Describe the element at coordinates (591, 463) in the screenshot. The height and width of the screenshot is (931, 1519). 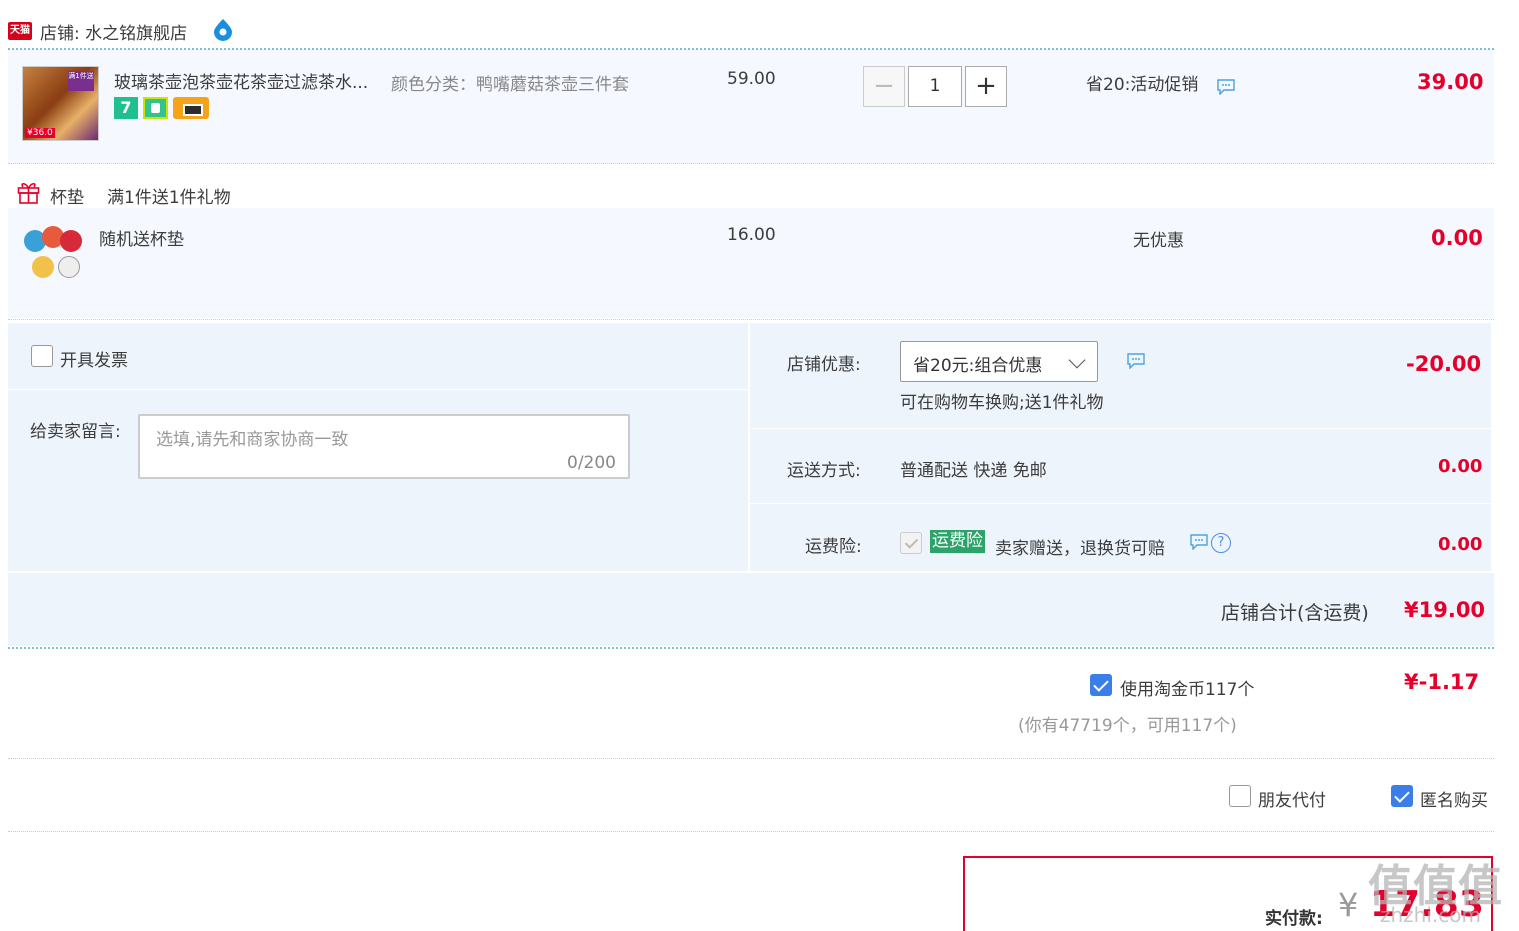
I see `message-char-counter: 0/200` at that location.